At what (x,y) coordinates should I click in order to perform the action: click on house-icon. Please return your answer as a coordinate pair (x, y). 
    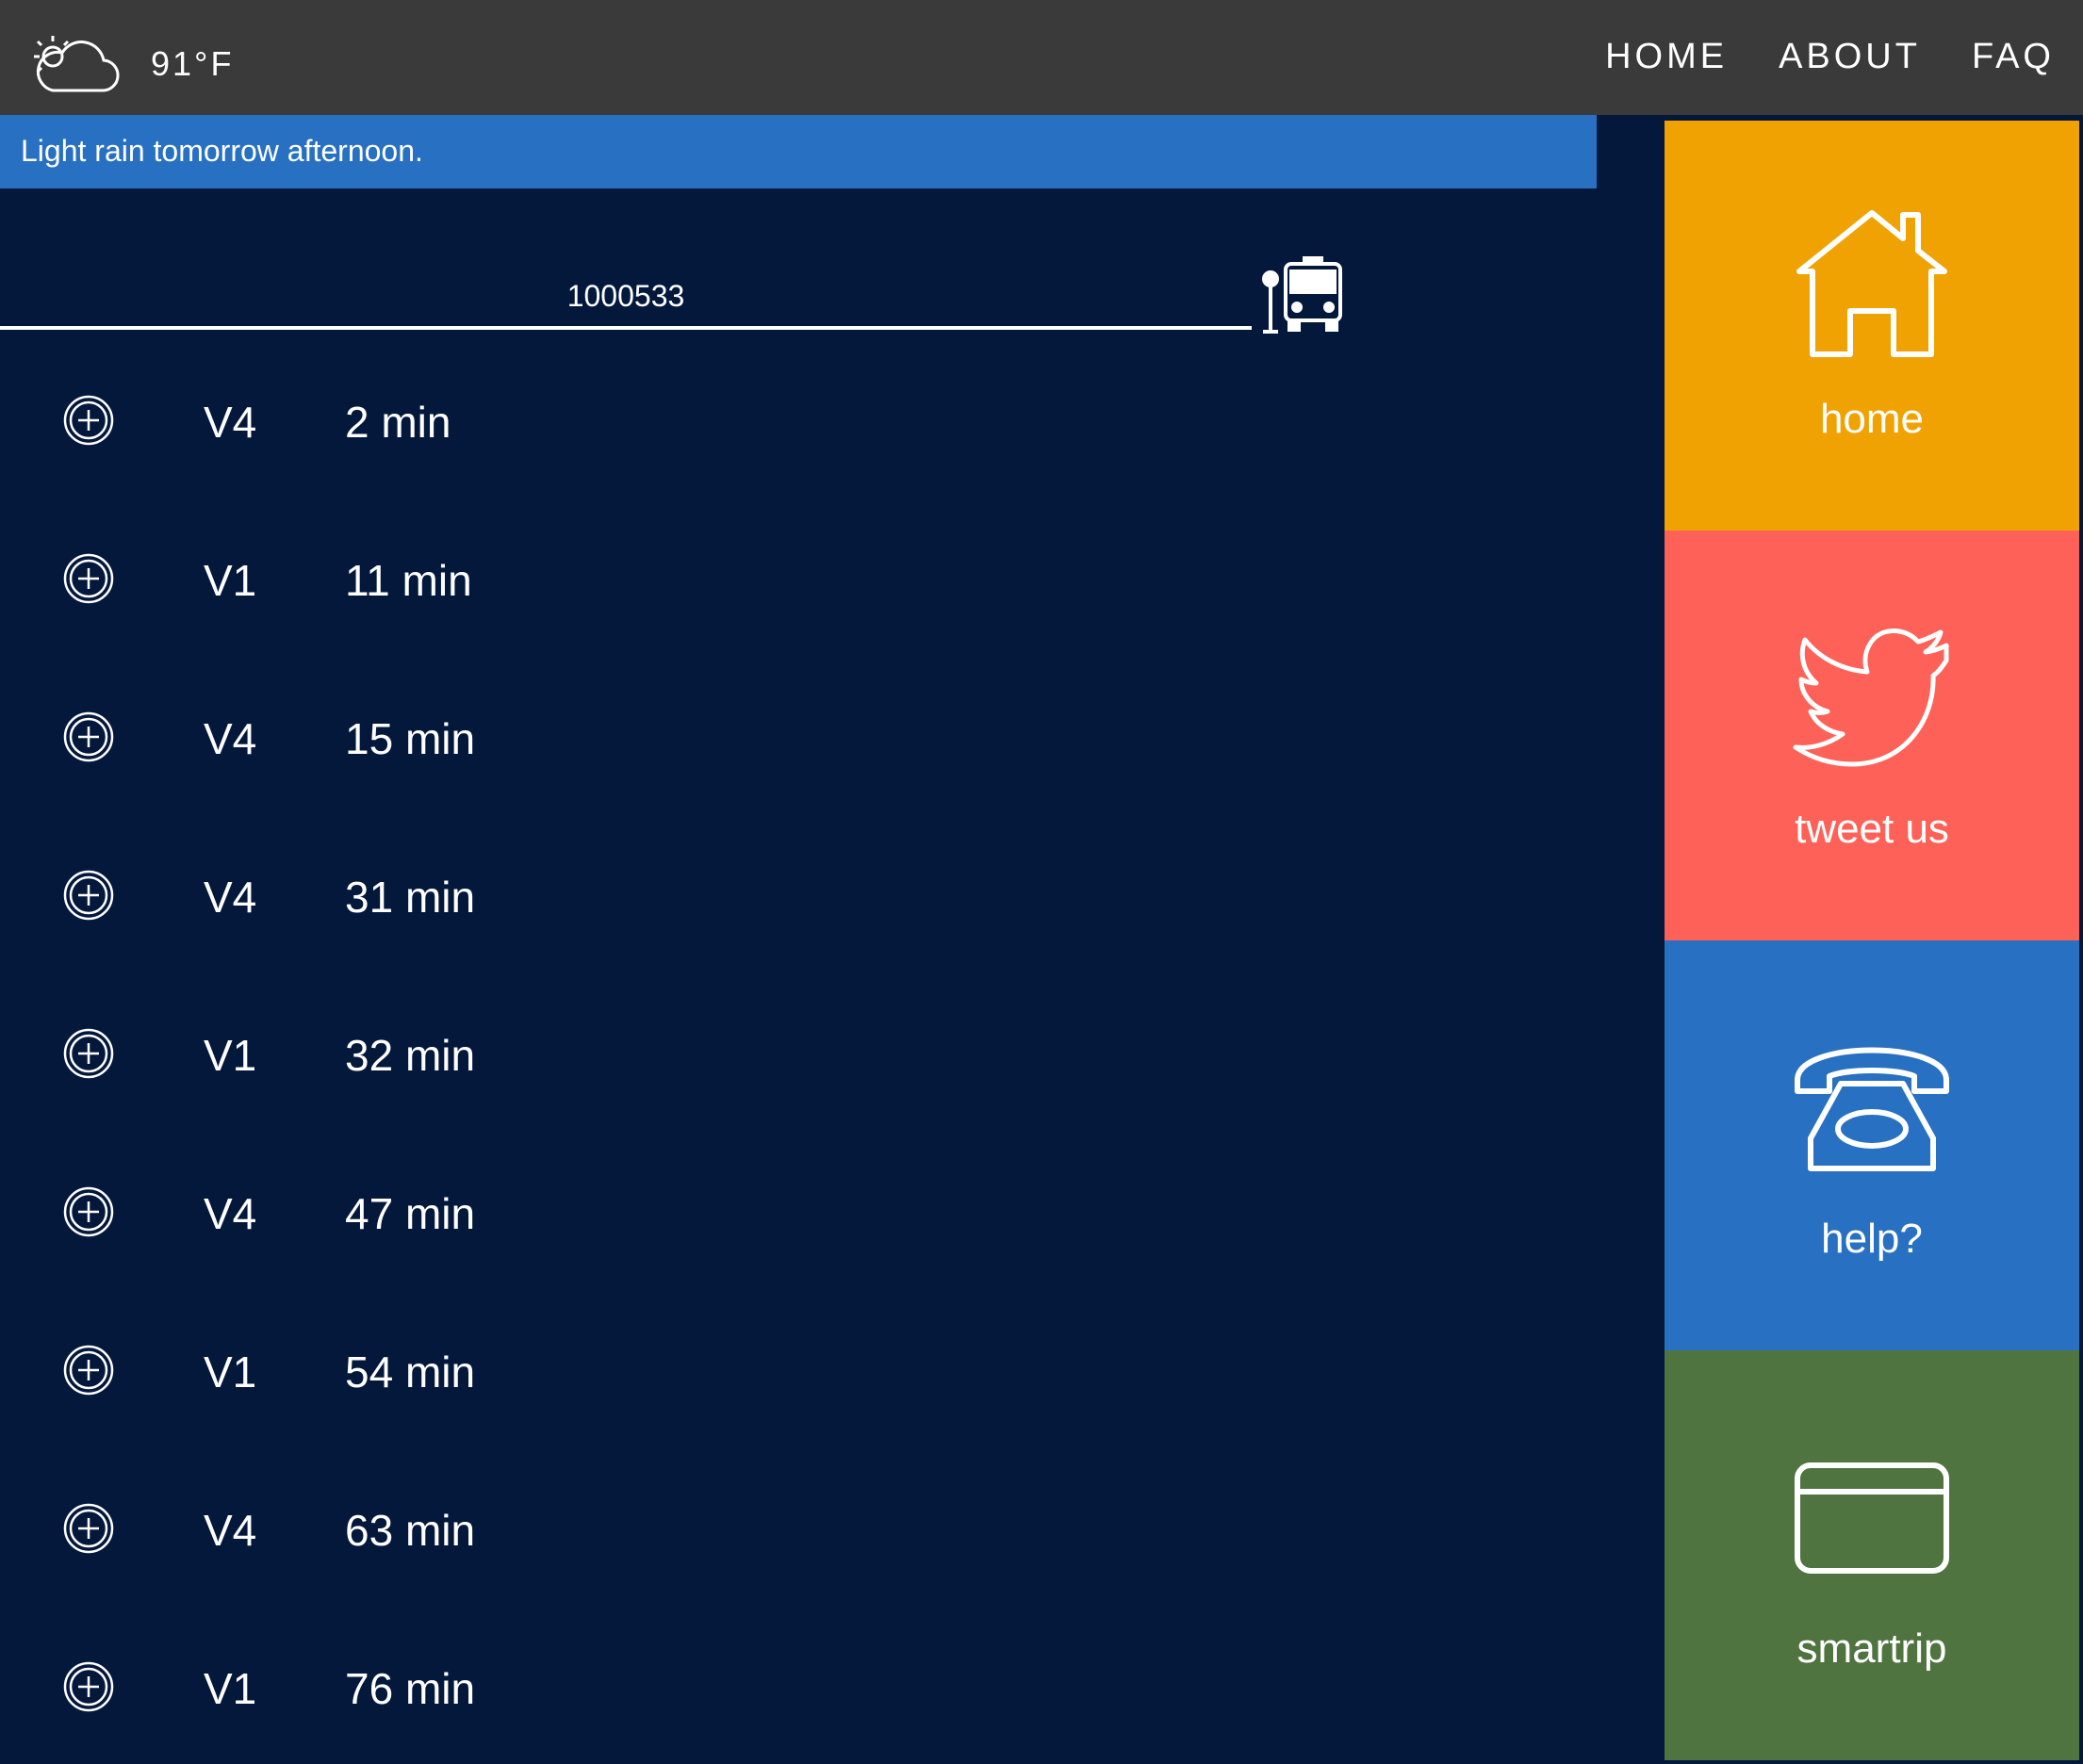
    Looking at the image, I should click on (1871, 283).